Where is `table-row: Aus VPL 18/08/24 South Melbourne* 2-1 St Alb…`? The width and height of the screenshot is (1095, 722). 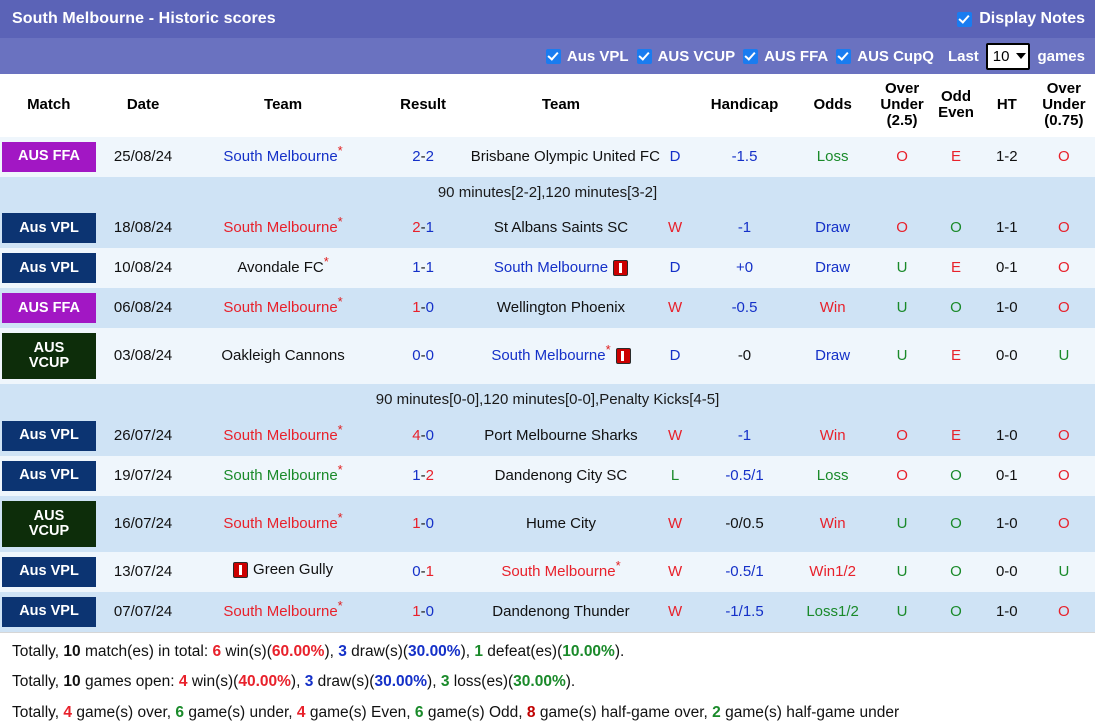 table-row: Aus VPL 18/08/24 South Melbourne* 2-1 St Alb… is located at coordinates (547, 228).